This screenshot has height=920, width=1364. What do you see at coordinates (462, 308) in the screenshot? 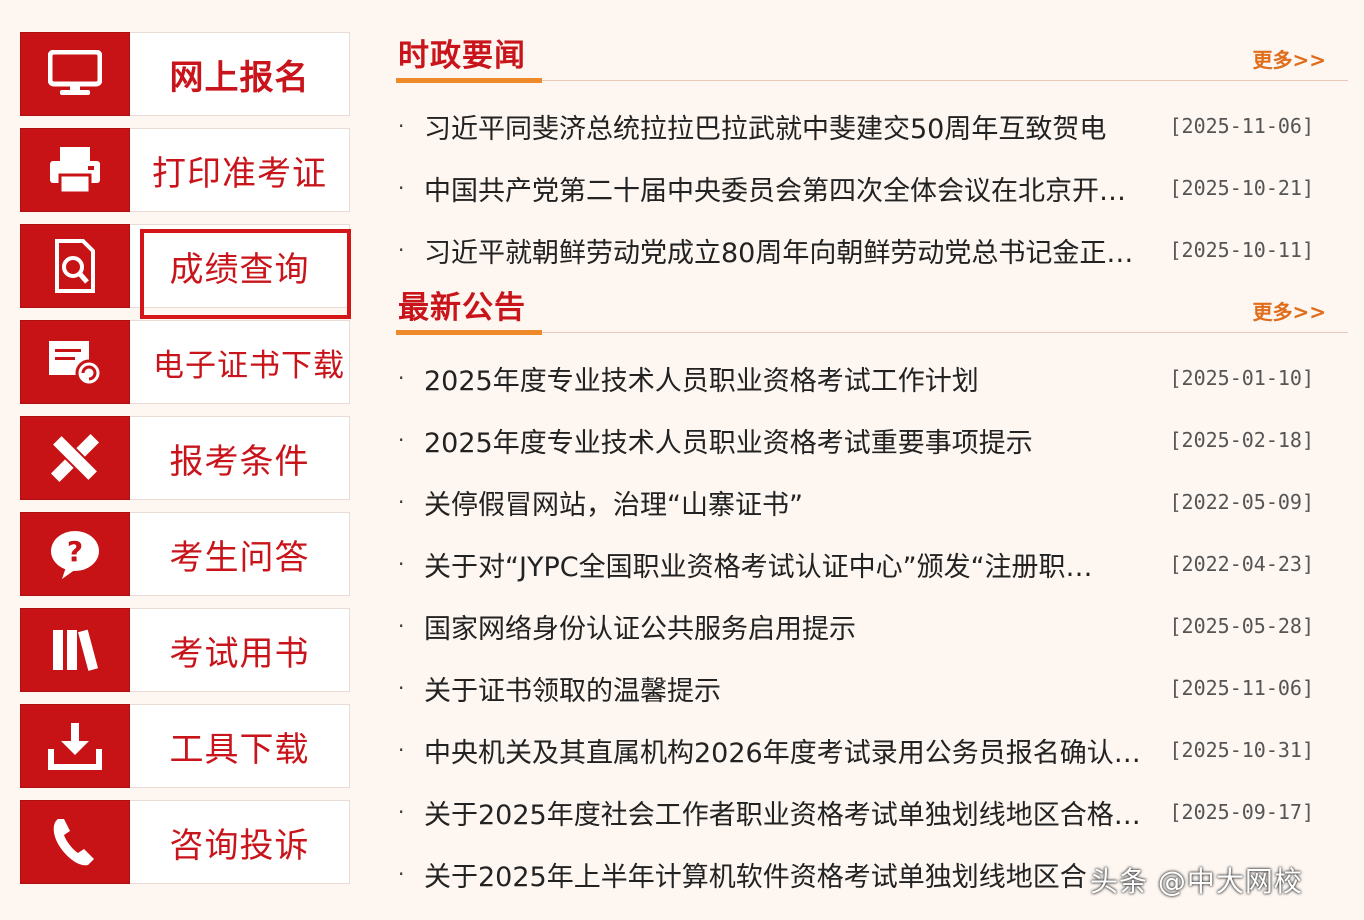
I see `section-title: 最新公告` at bounding box center [462, 308].